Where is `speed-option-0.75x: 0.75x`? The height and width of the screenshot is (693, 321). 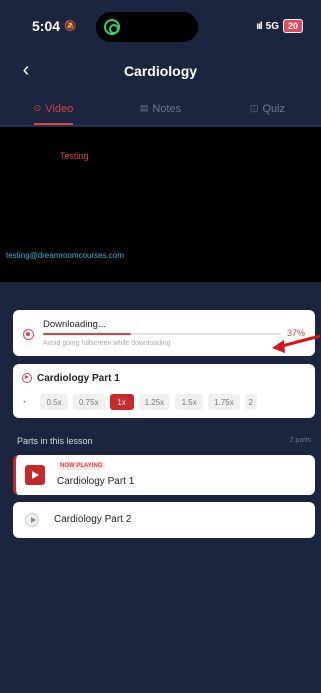
speed-option-0.75x: 0.75x is located at coordinates (89, 402).